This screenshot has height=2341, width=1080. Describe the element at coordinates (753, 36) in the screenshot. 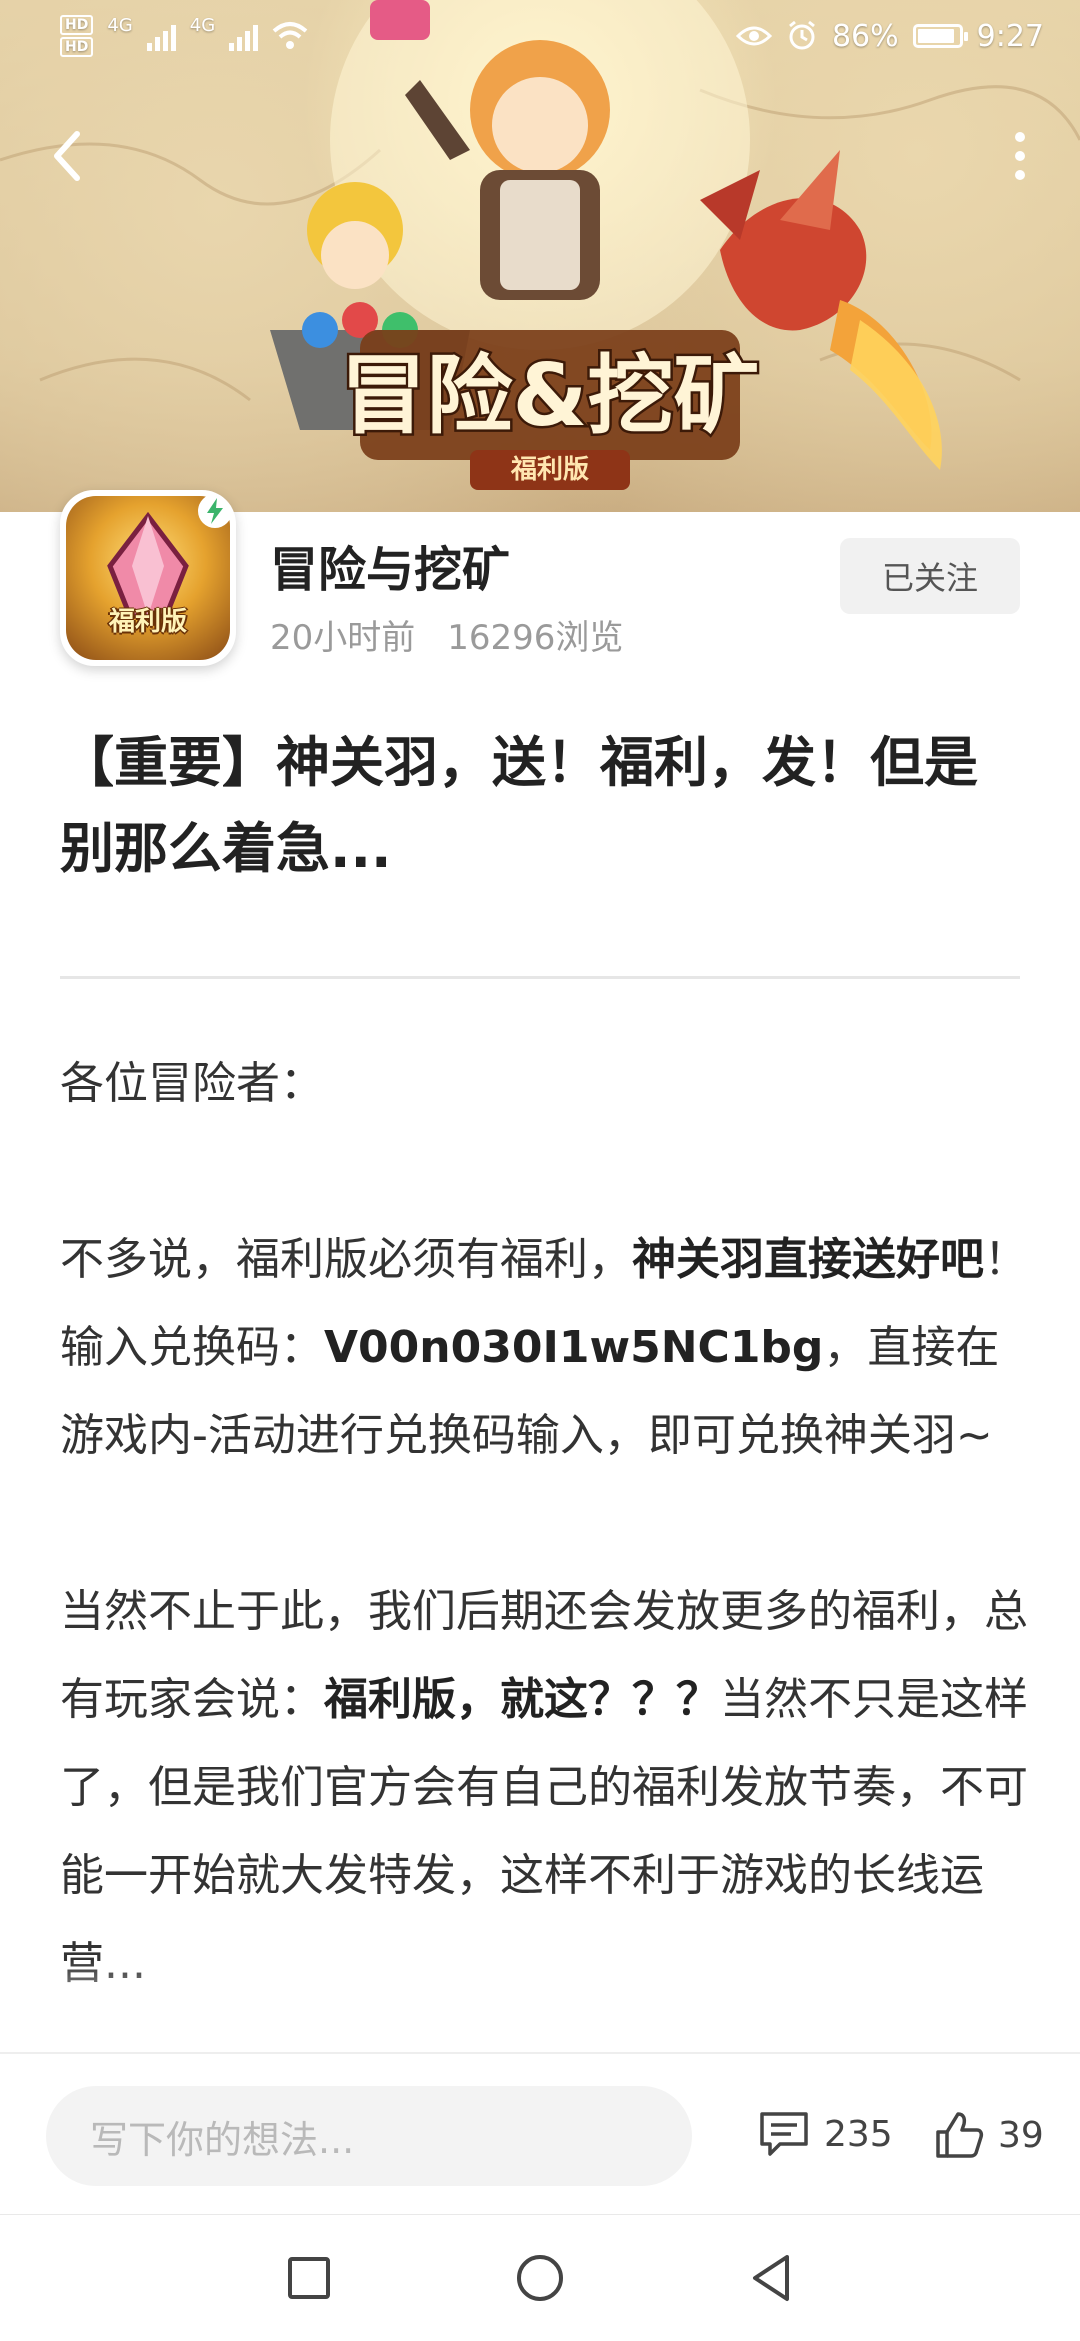

I see `eye-comfort-icon` at that location.